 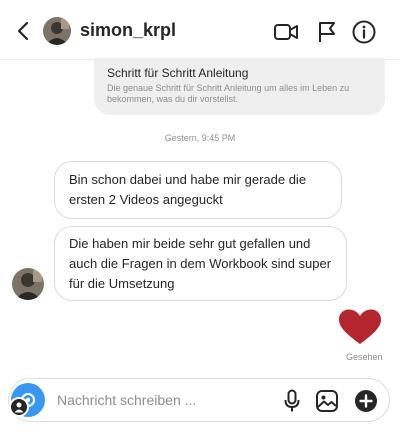 I want to click on message-timestamp: Gestern, 9:45 PM, so click(x=200, y=138).